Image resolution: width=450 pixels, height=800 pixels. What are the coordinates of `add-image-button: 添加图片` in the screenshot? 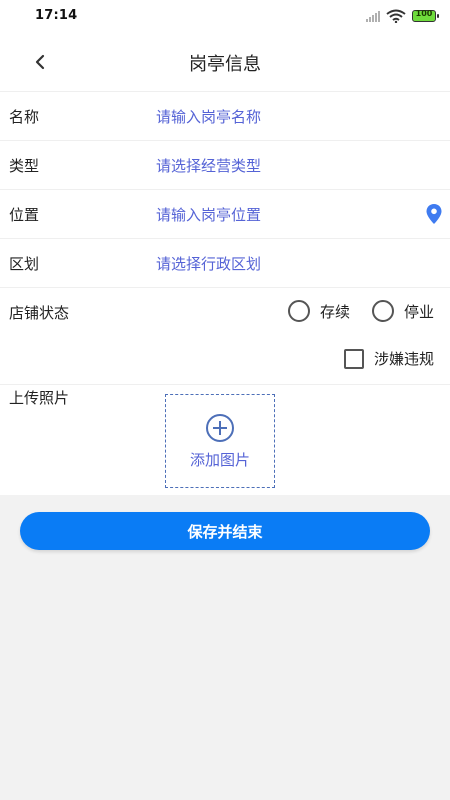 It's located at (220, 441).